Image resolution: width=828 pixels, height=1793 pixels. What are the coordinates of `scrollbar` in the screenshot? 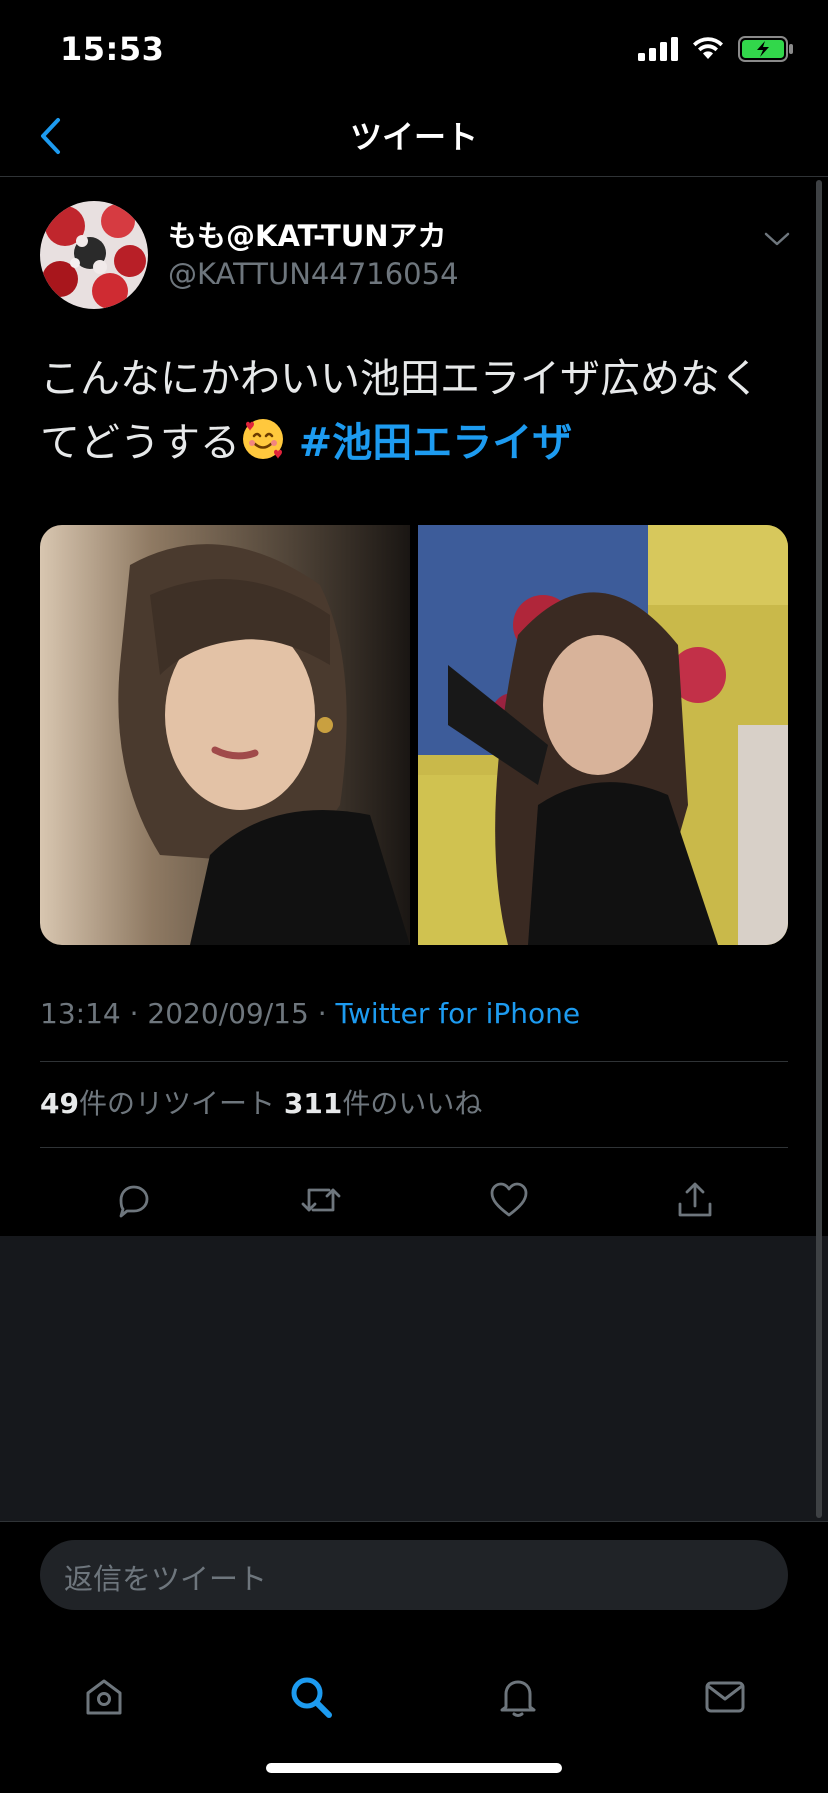 It's located at (819, 849).